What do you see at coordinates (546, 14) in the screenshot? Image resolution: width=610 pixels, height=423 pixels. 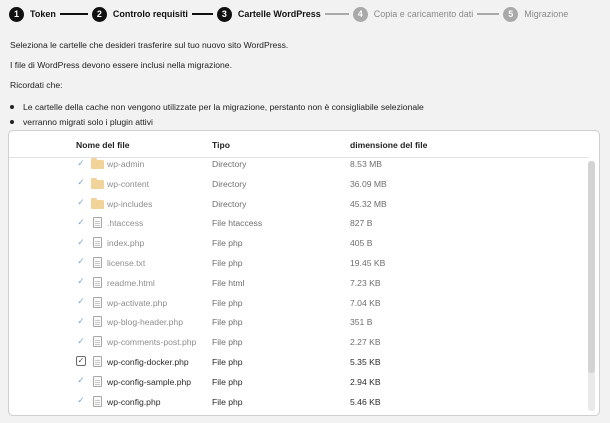 I see `step-label: Migrazione` at bounding box center [546, 14].